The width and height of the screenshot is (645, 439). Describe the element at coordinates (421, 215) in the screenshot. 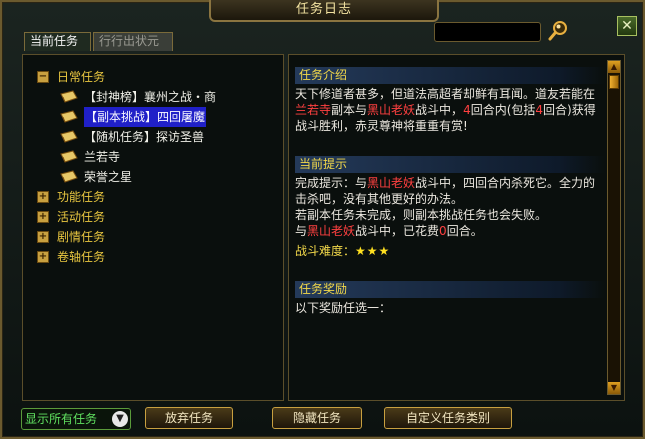

I see `tips-line-2: 若副本任务未完成，则副本挑战任务也会失败。` at that location.